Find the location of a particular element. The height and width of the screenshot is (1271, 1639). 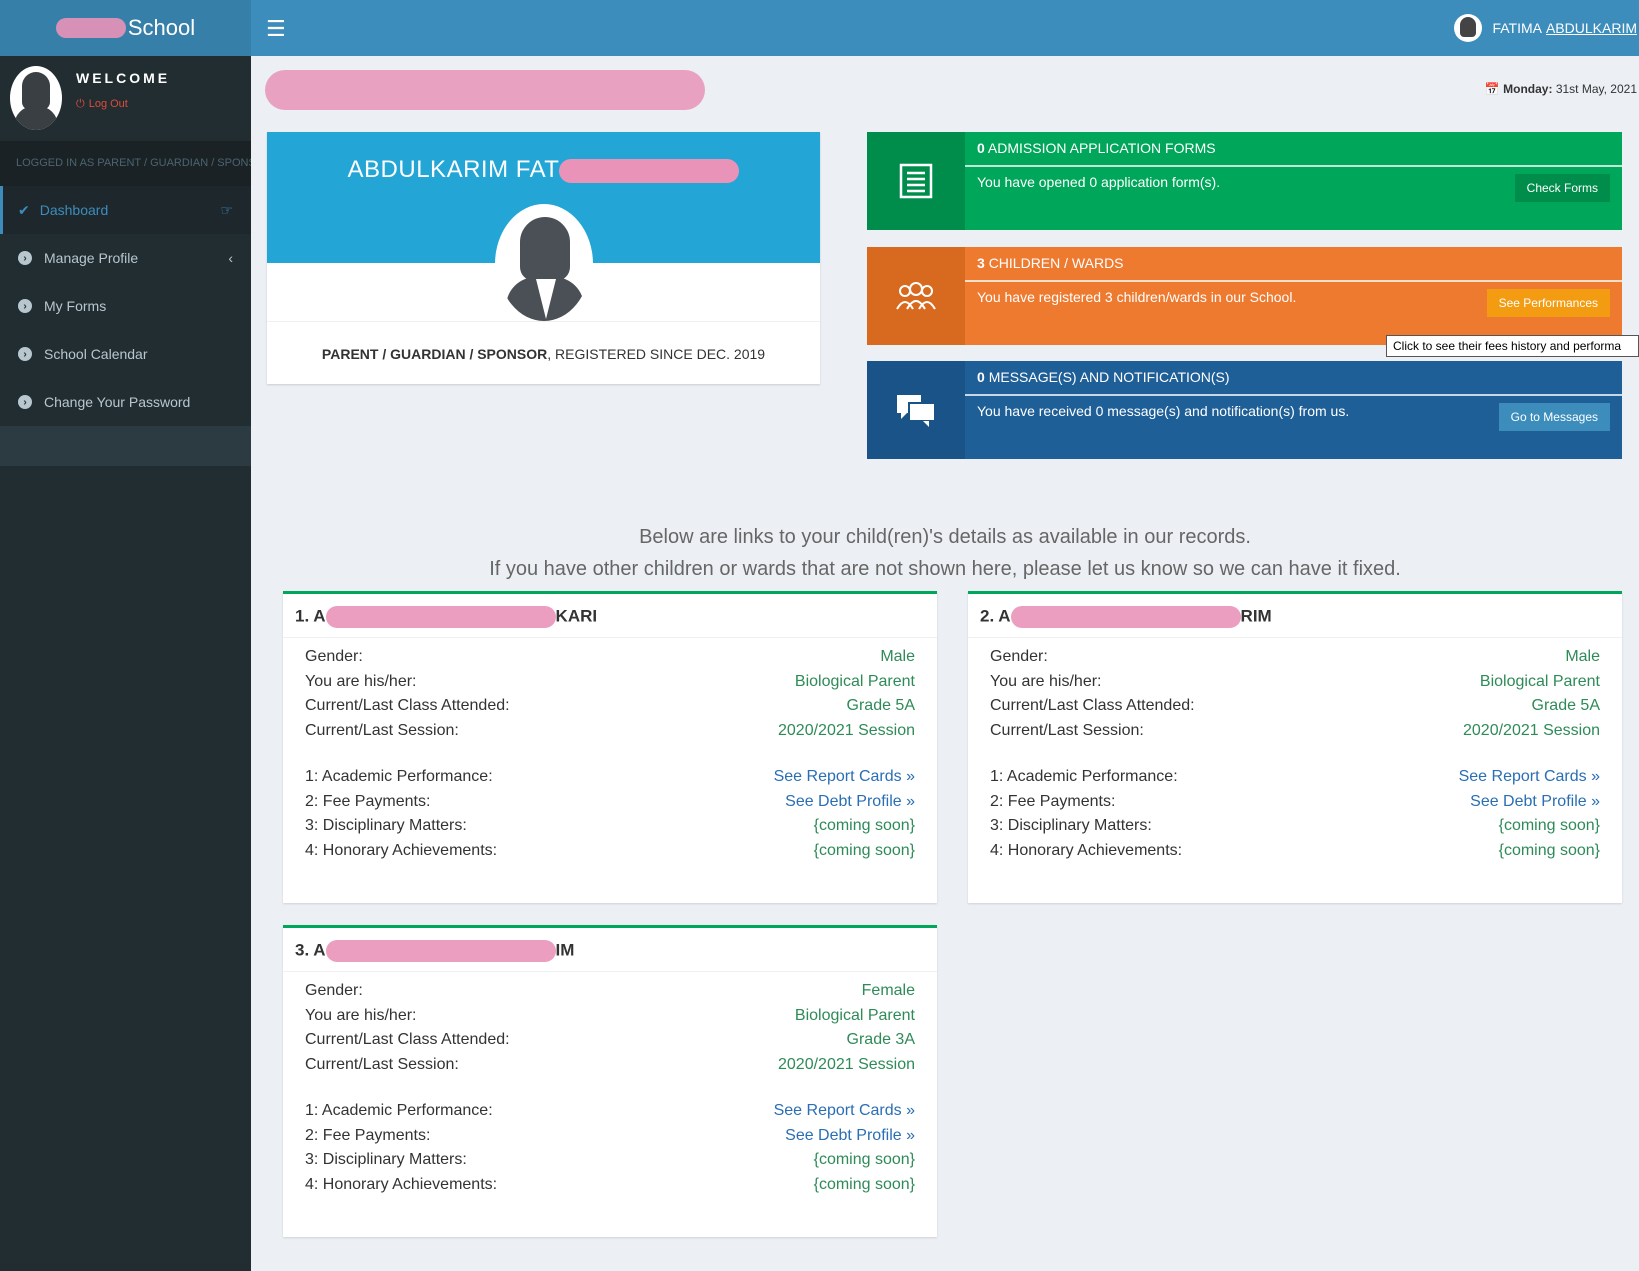

chevron-left-icon: ‹ is located at coordinates (230, 258).